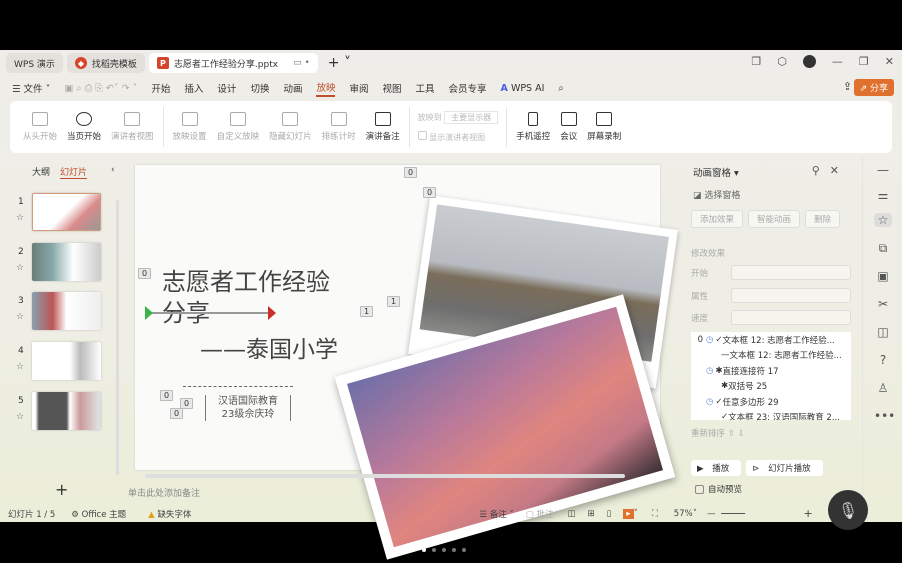 The height and width of the screenshot is (563, 902). I want to click on zoom-out-button: —, so click(711, 514).